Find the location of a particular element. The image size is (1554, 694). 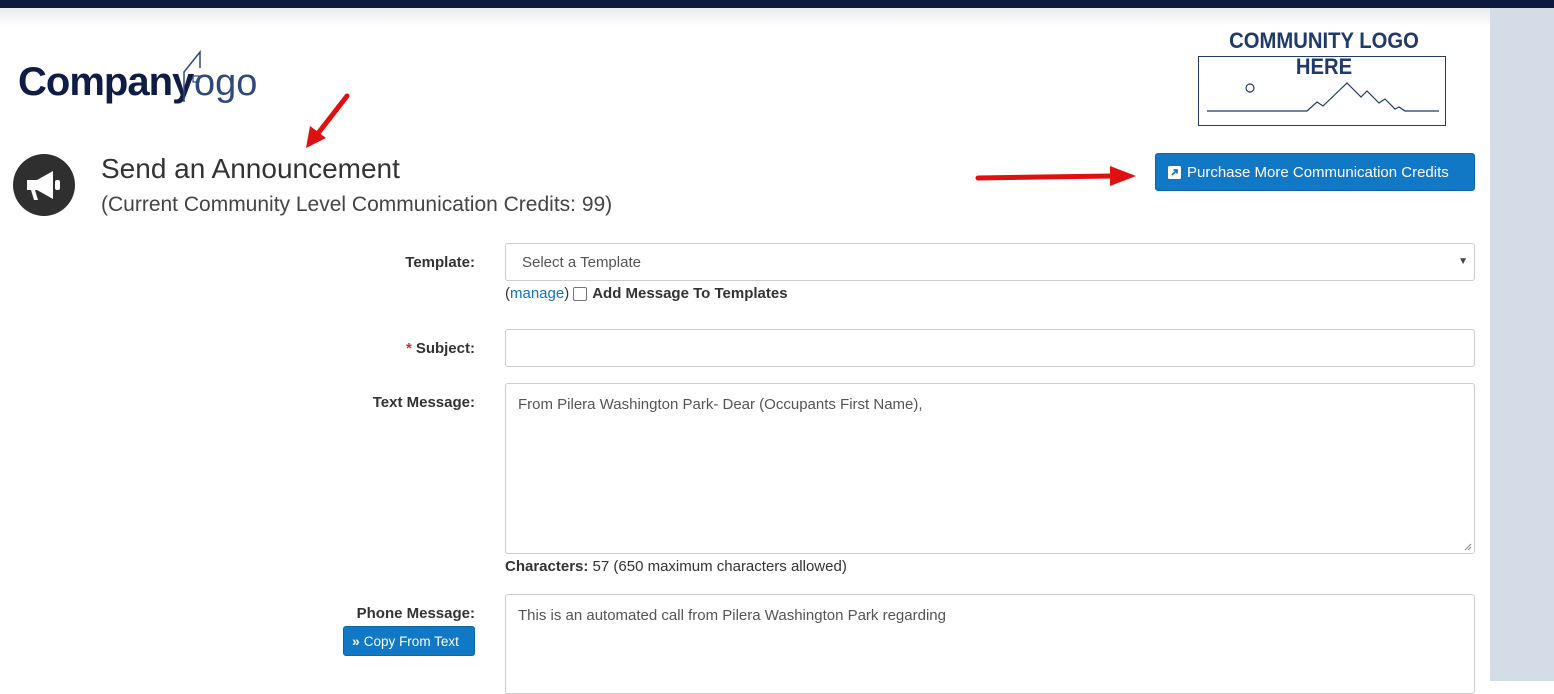

phone-message-label: Phone Message: is located at coordinates (415, 613).